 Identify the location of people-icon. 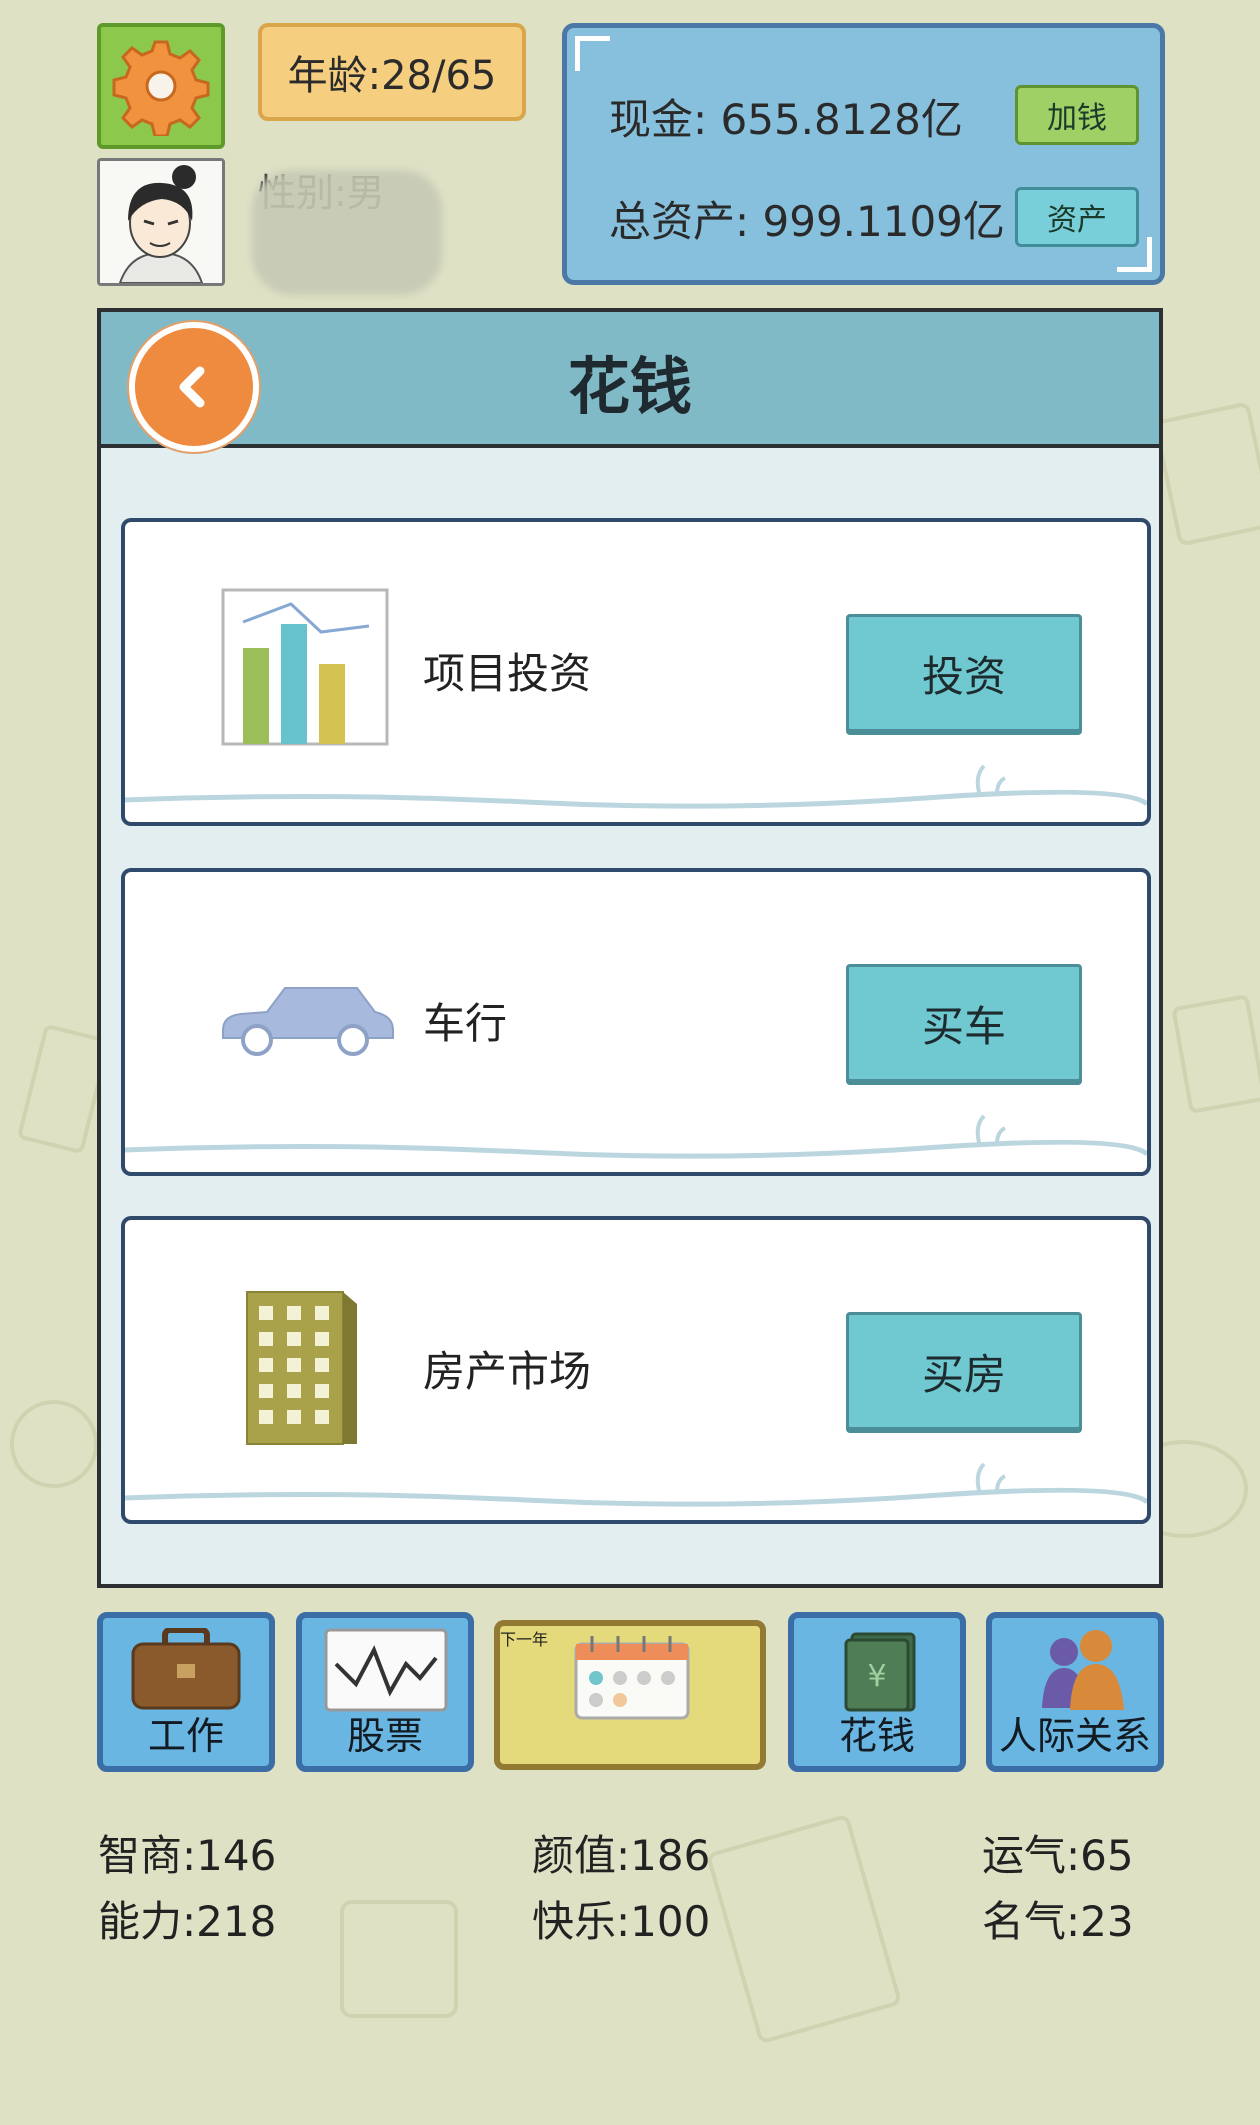
(1083, 1670).